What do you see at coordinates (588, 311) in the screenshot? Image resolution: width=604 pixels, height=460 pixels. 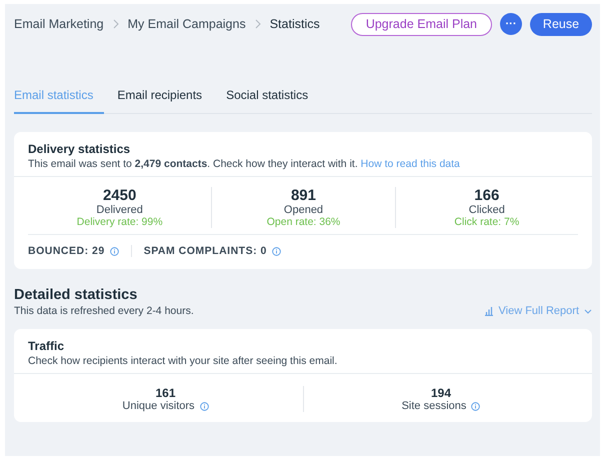 I see `chevron-down-icon` at bounding box center [588, 311].